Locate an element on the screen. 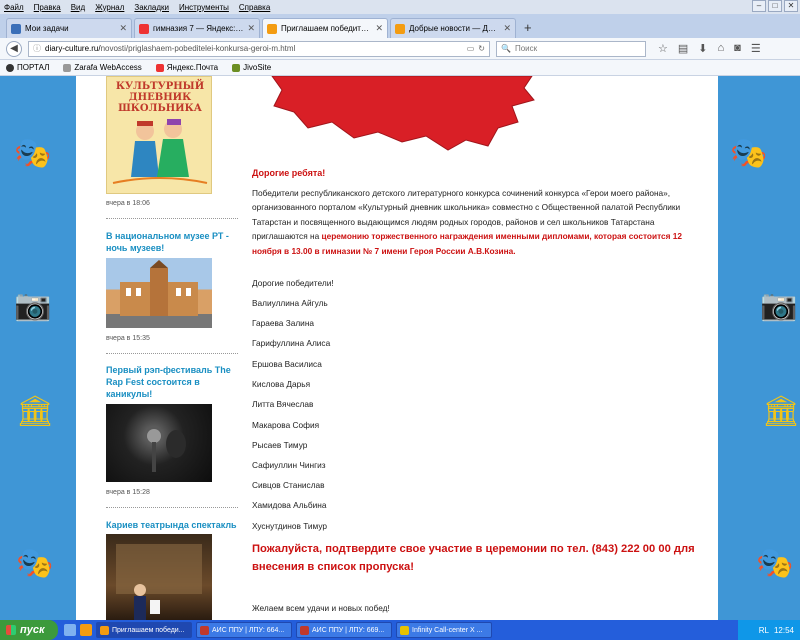  winner-name: Хамидова Альбина is located at coordinates (289, 505).